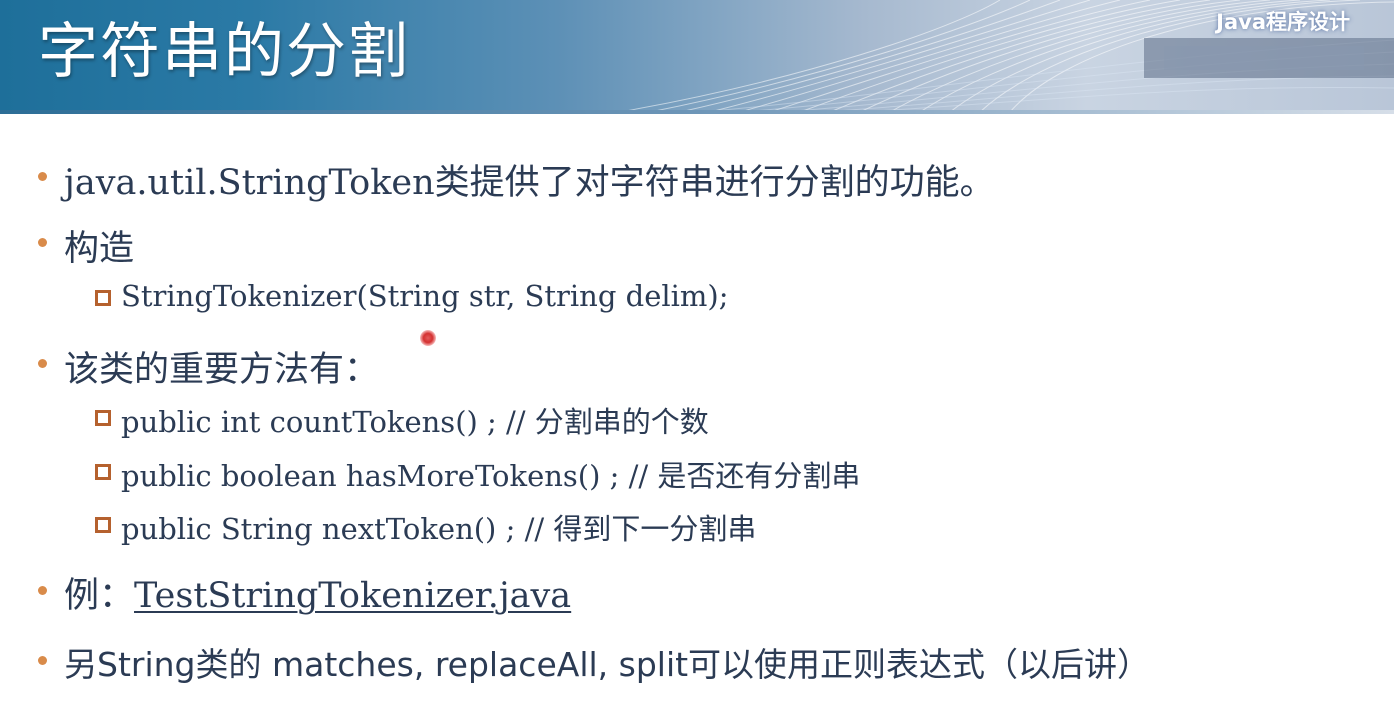  Describe the element at coordinates (352, 596) in the screenshot. I see `example-file-link: TestStringTokenizer.java` at that location.